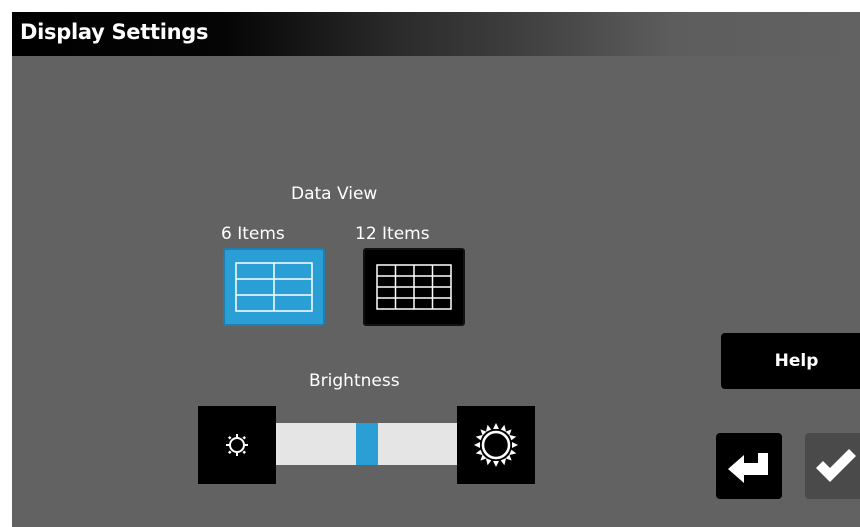 This screenshot has width=860, height=527. What do you see at coordinates (436, 34) in the screenshot?
I see `title-bar: Display Settings` at bounding box center [436, 34].